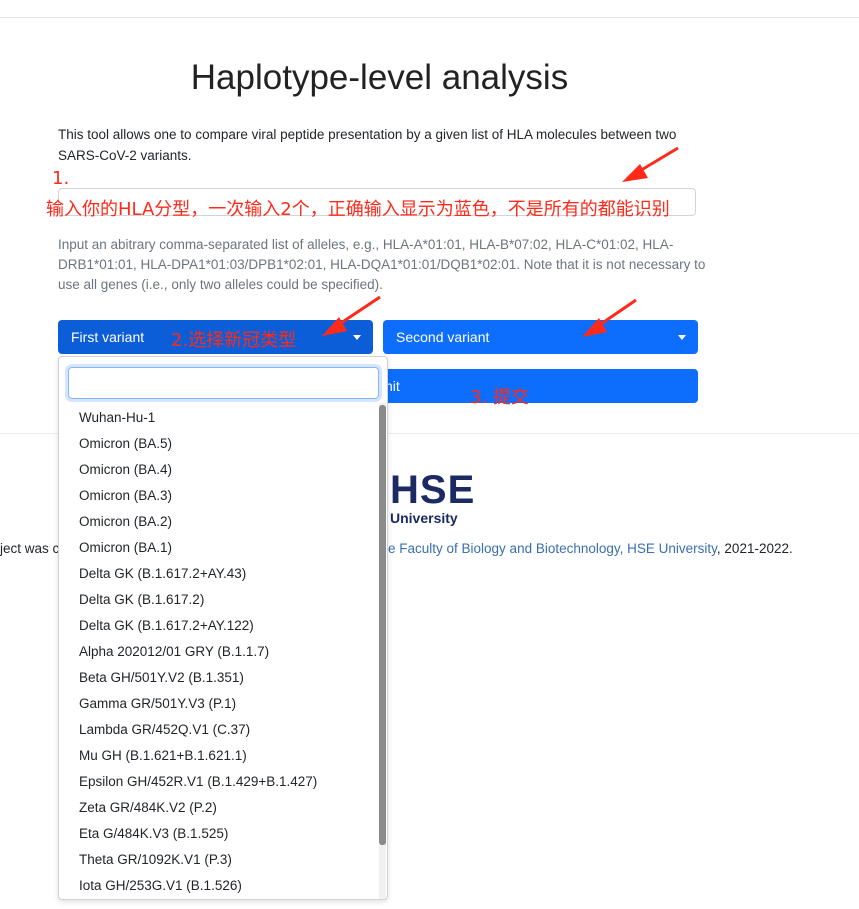  I want to click on annotation-step3-text: 3. 提交, so click(499, 397).